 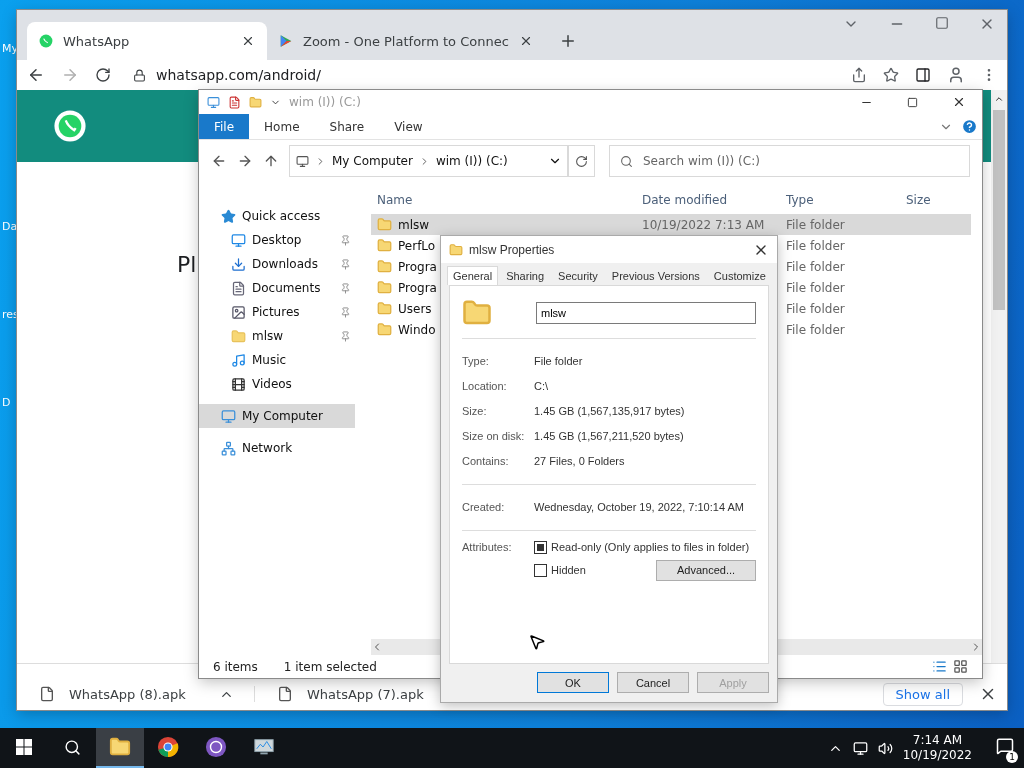 I want to click on item-count: 6 items, so click(x=235, y=666).